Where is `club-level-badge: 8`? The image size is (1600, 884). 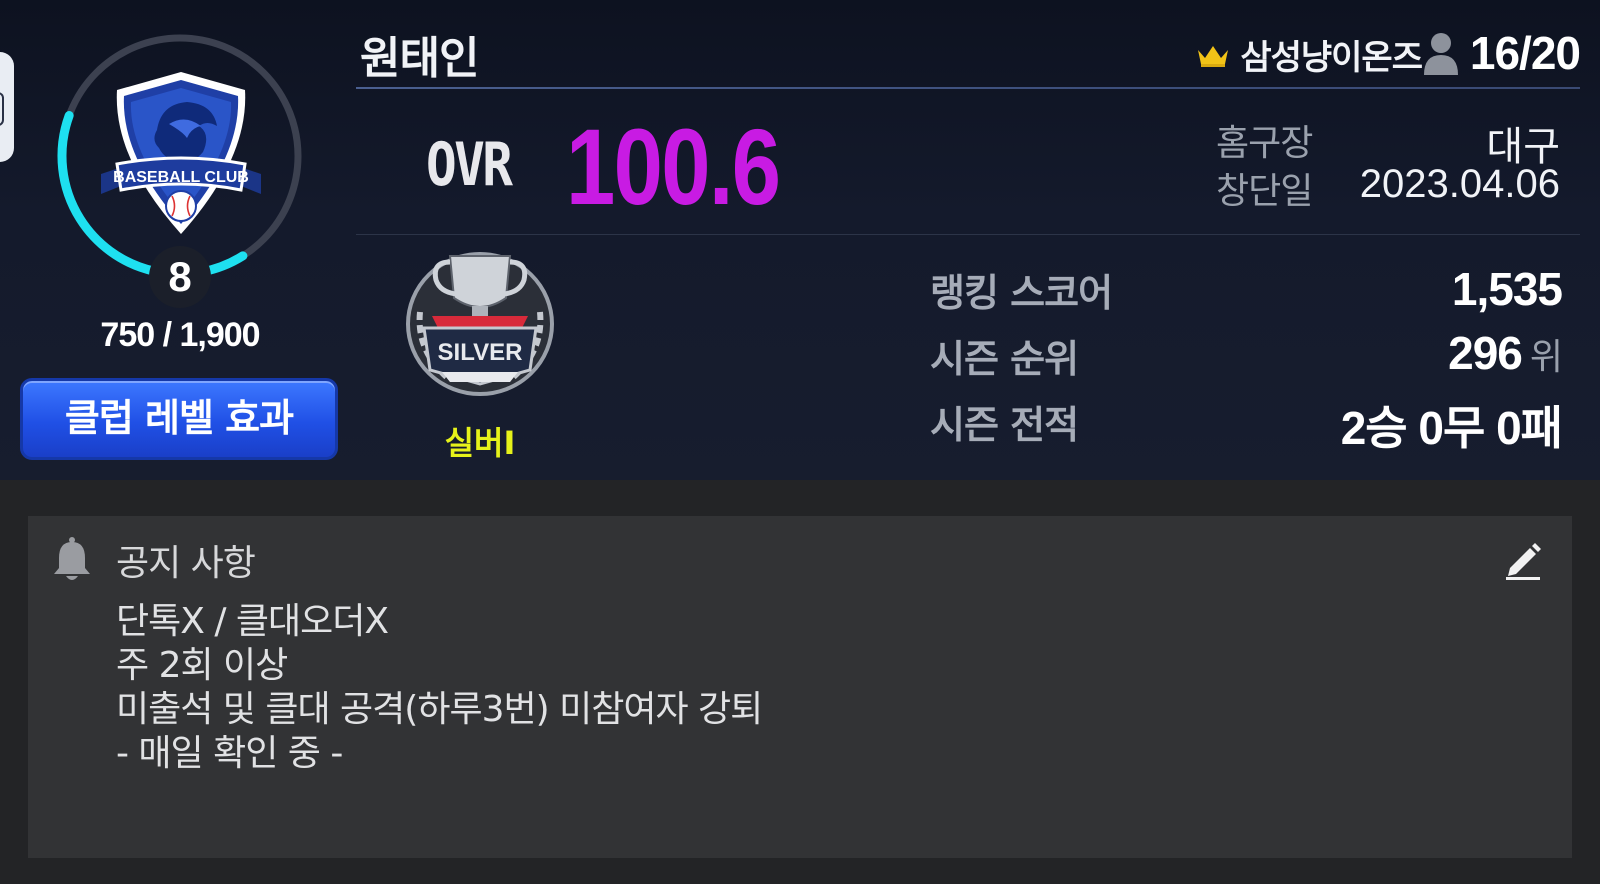
club-level-badge: 8 is located at coordinates (180, 277).